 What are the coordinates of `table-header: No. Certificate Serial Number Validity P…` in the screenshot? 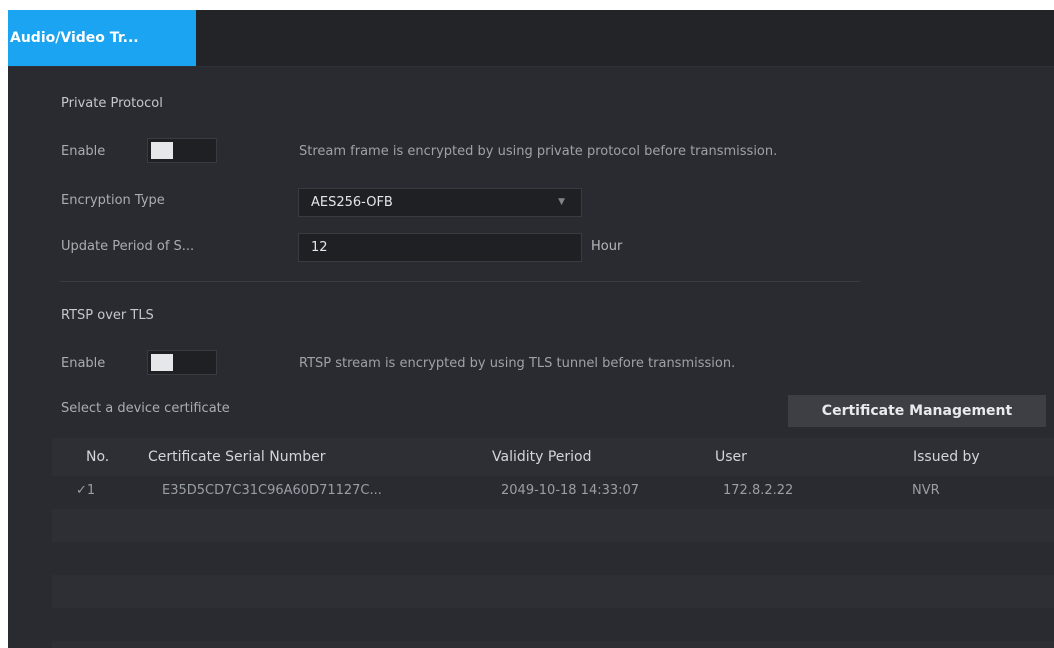 It's located at (553, 457).